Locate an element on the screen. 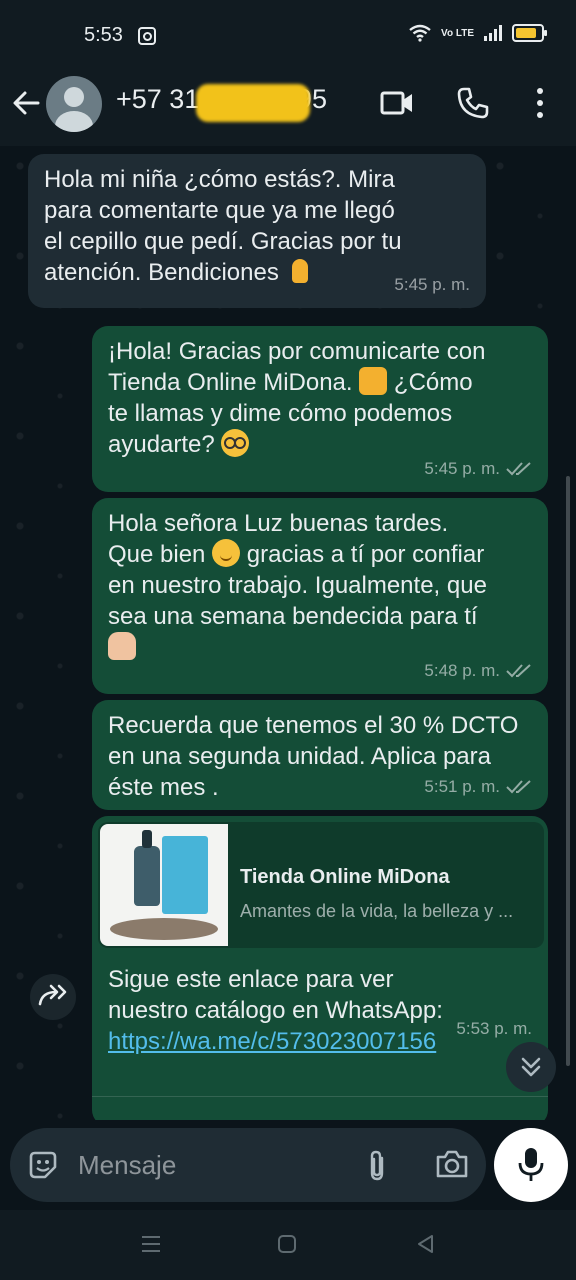 Image resolution: width=576 pixels, height=1280 pixels. camera-icon is located at coordinates (452, 1164).